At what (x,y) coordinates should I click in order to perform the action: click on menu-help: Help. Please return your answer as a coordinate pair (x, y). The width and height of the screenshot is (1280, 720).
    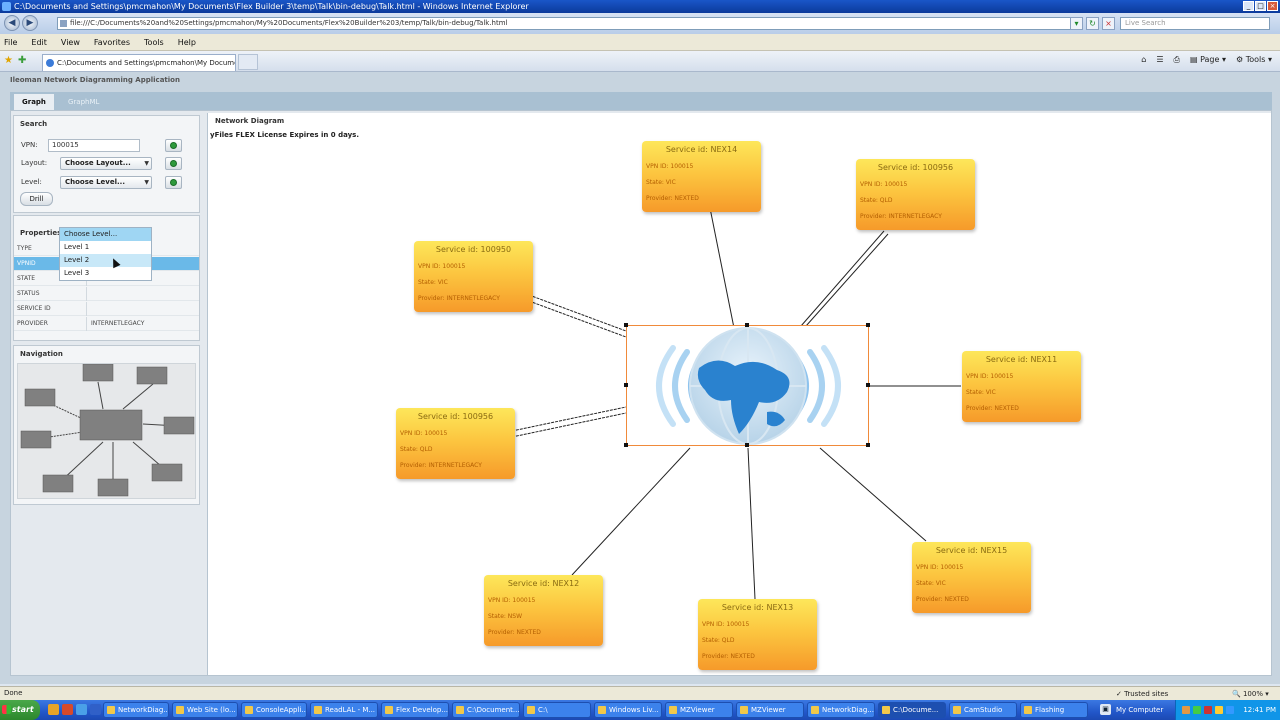
    Looking at the image, I should click on (187, 42).